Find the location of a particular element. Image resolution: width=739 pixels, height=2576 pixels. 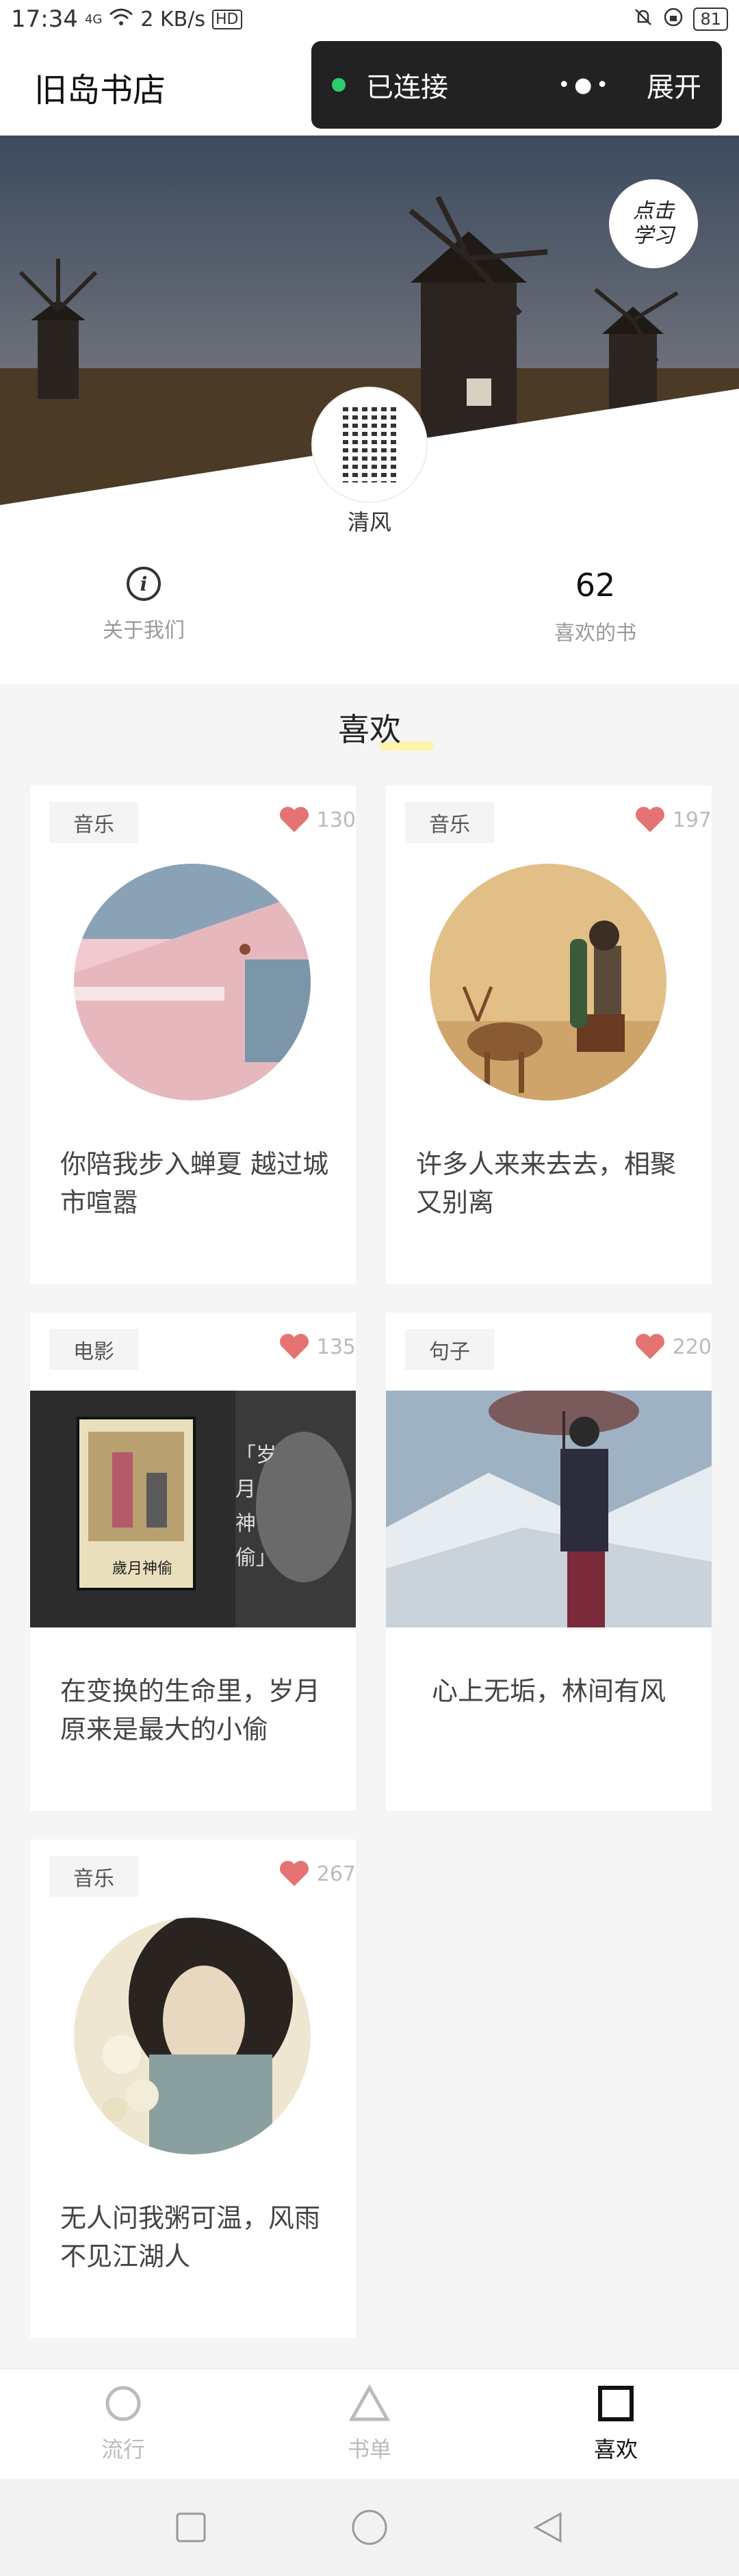

card-item: 句子 220 心上无垢，林间有风 is located at coordinates (549, 1562).